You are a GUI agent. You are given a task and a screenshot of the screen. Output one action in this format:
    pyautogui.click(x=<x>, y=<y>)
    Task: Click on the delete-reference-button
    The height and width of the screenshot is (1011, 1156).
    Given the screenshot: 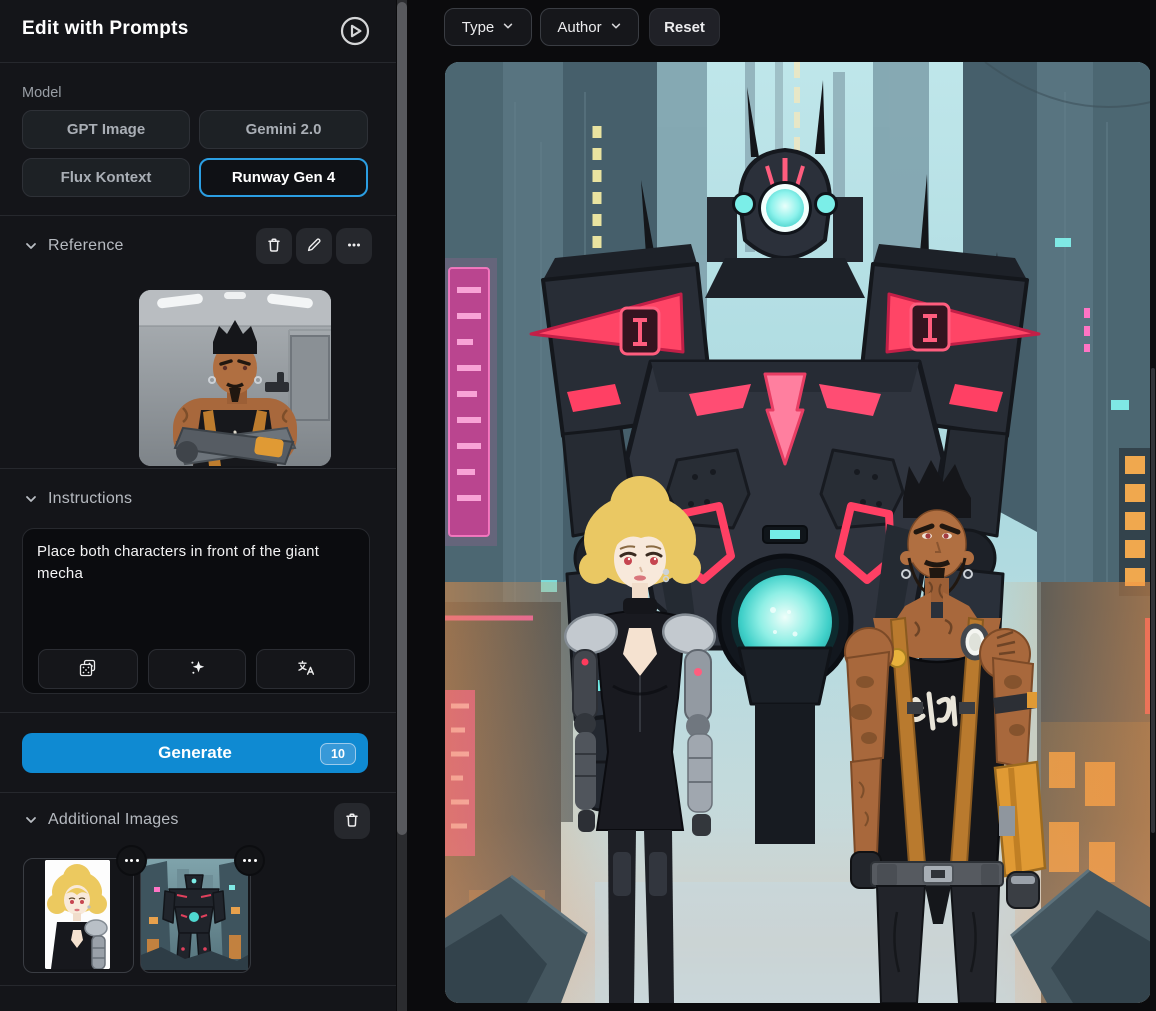 What is the action you would take?
    pyautogui.click(x=274, y=246)
    